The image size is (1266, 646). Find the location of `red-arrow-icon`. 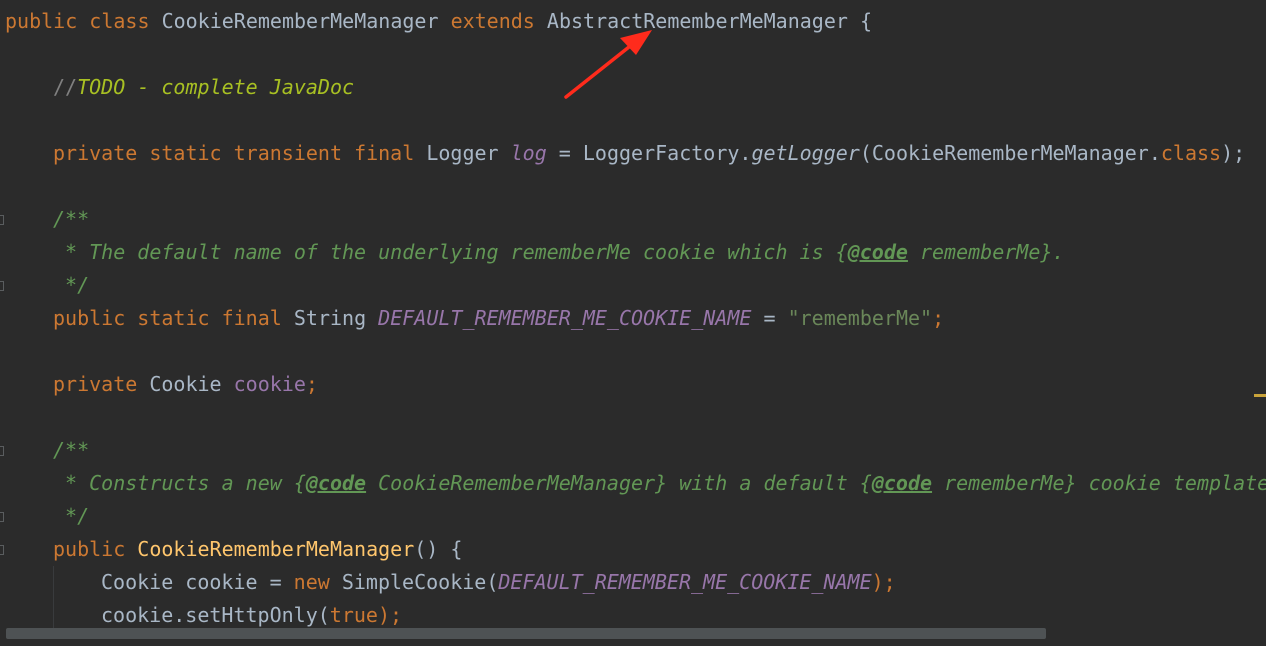

red-arrow-icon is located at coordinates (608, 64).